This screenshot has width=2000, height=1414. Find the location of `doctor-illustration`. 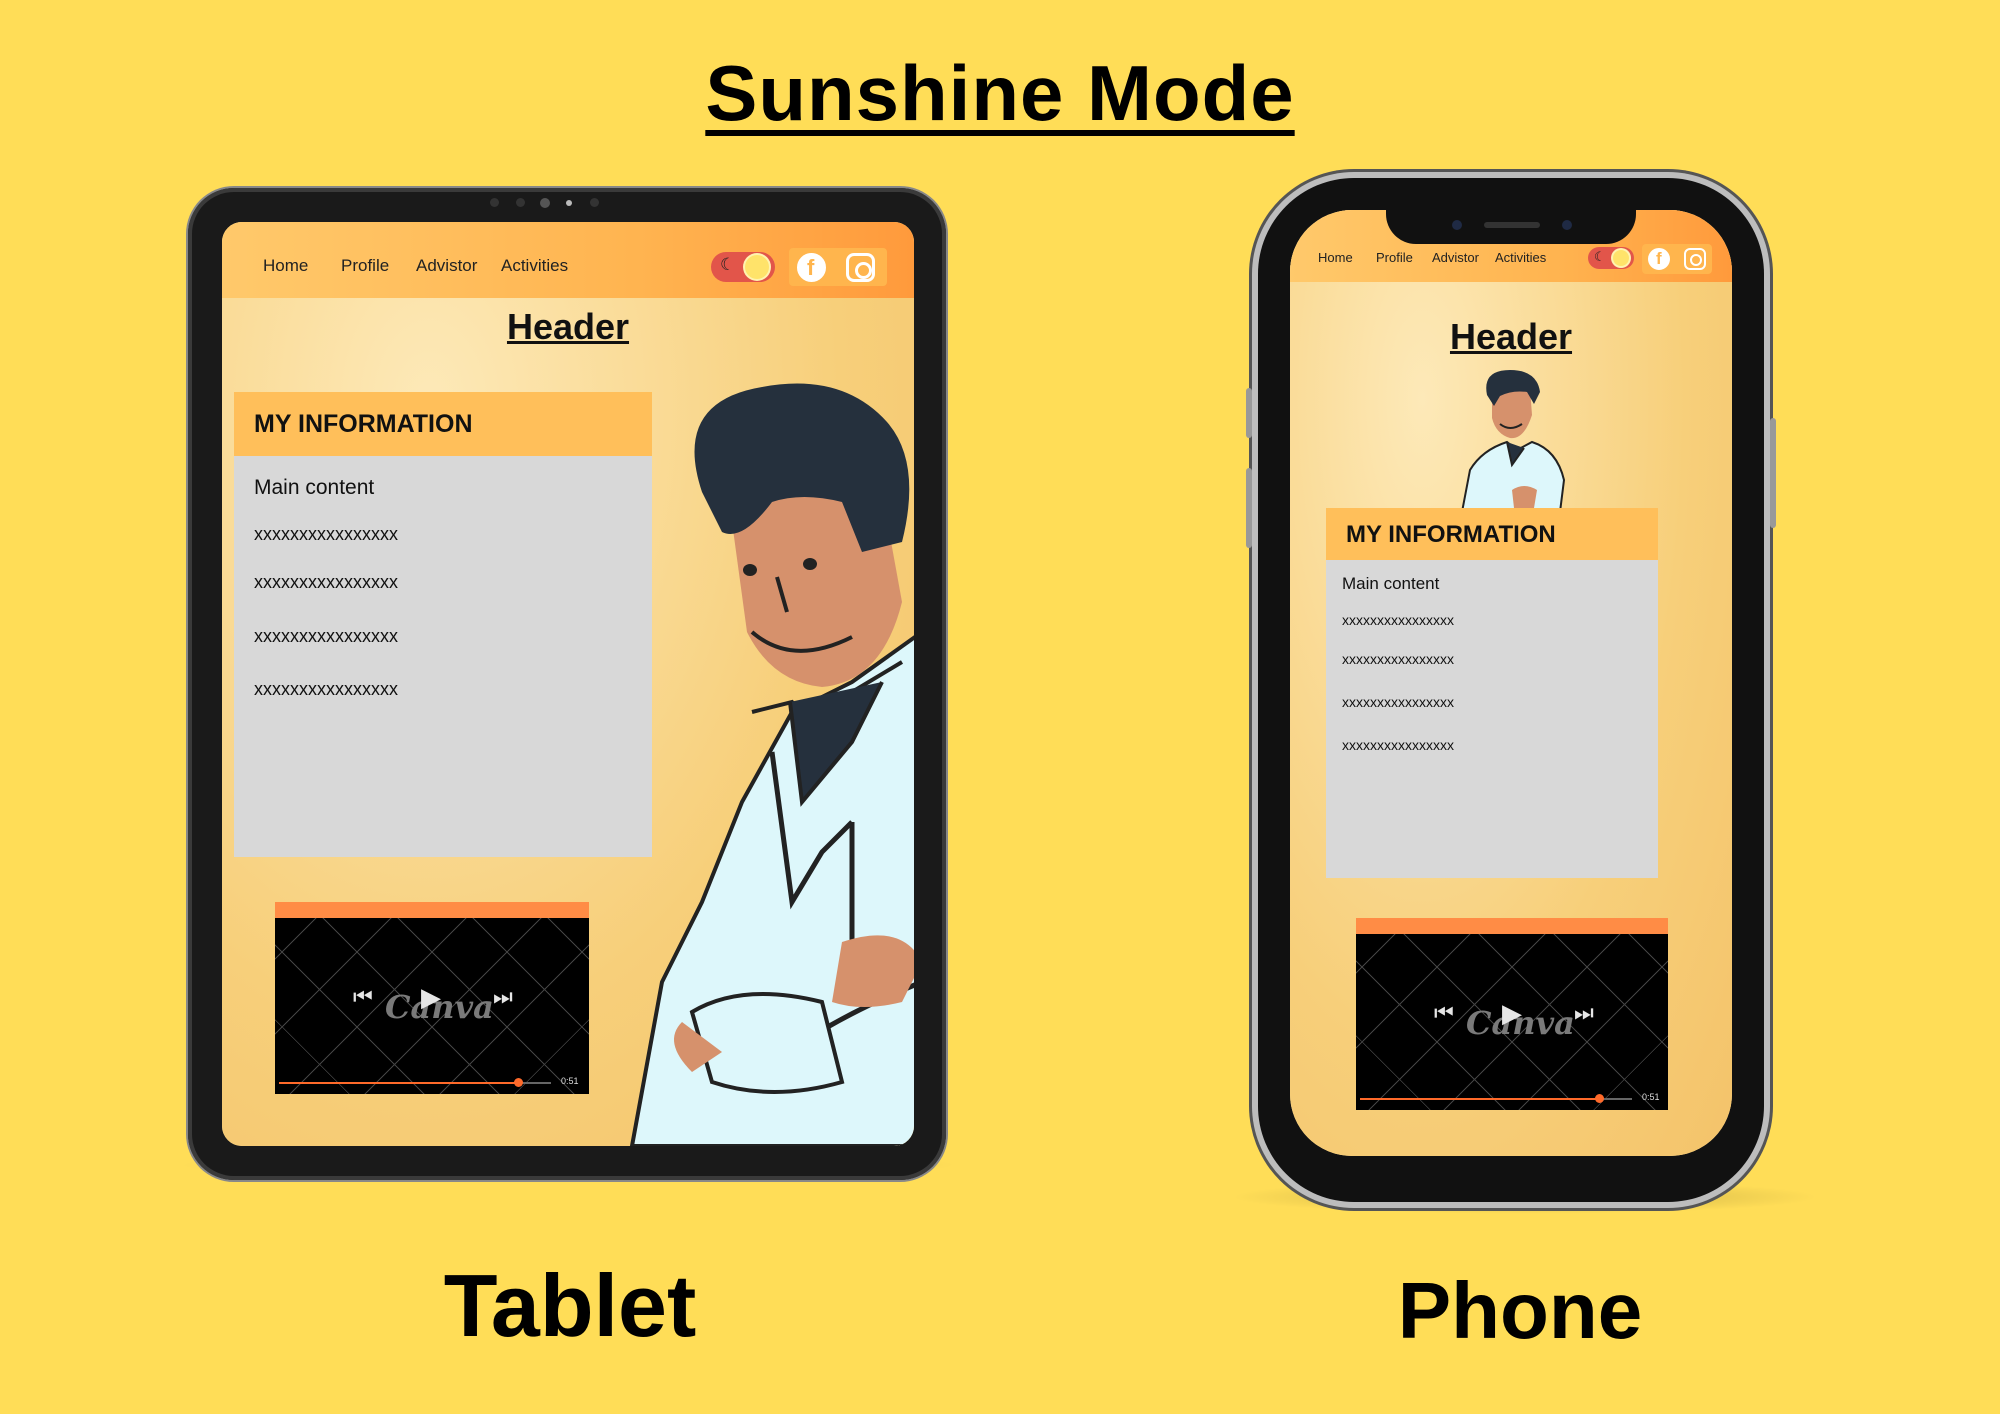

doctor-illustration is located at coordinates (1513, 441).